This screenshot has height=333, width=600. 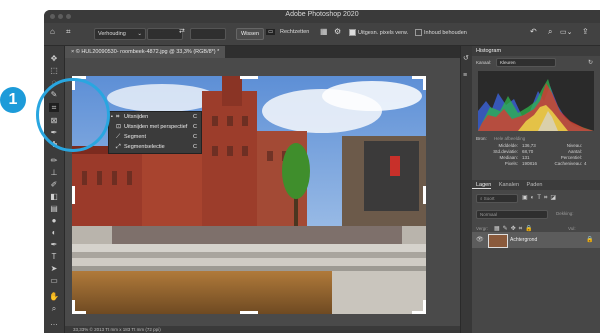 What do you see at coordinates (526, 157) in the screenshot?
I see `median-value: 131` at bounding box center [526, 157].